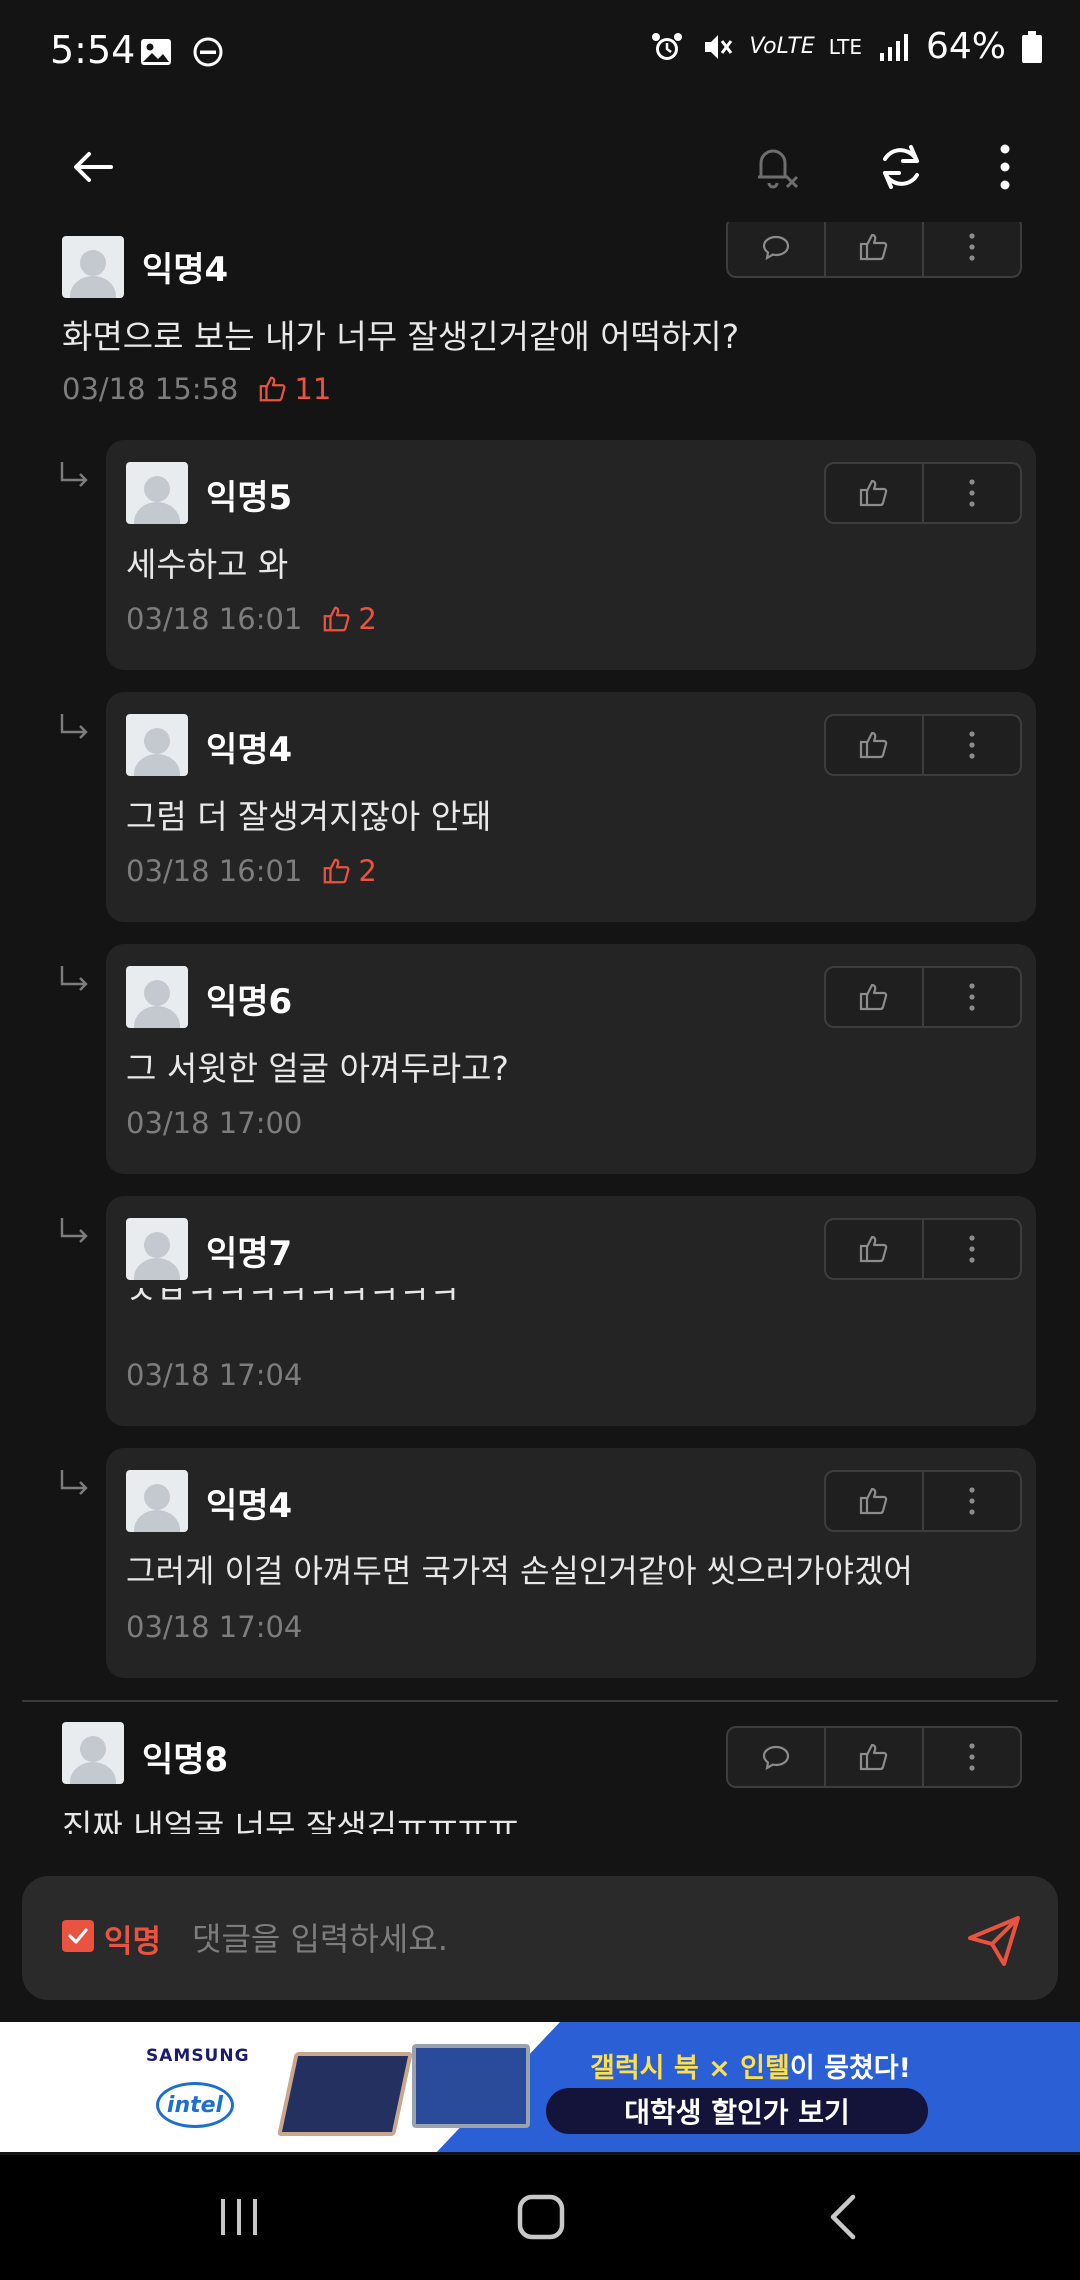 The height and width of the screenshot is (2280, 1080). I want to click on reply-author: 익명6, so click(249, 1002).